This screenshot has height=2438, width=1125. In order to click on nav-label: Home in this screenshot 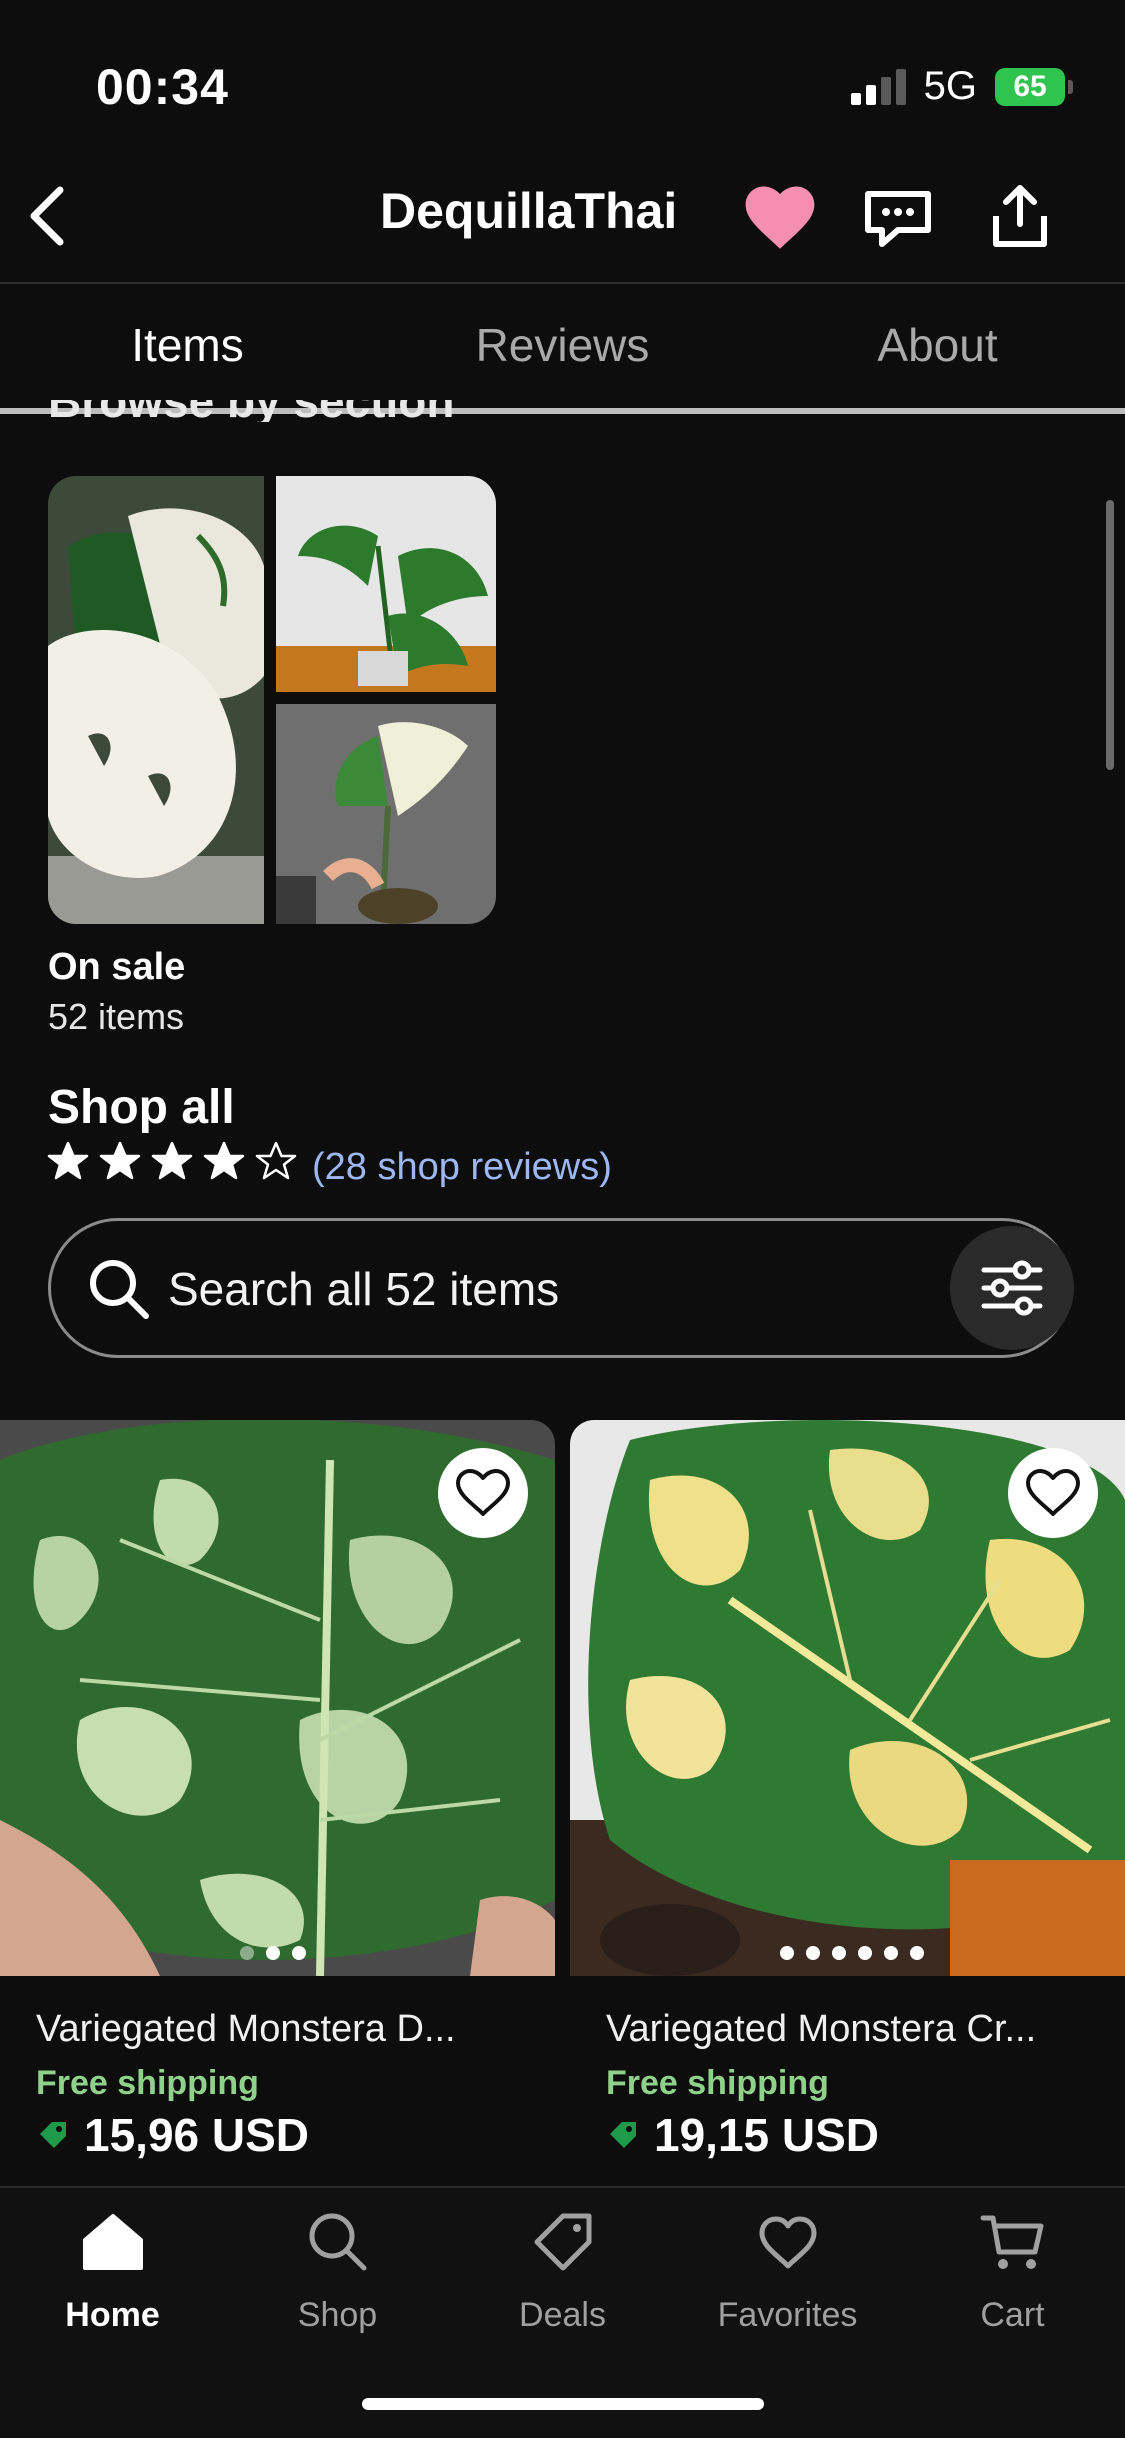, I will do `click(112, 2315)`.